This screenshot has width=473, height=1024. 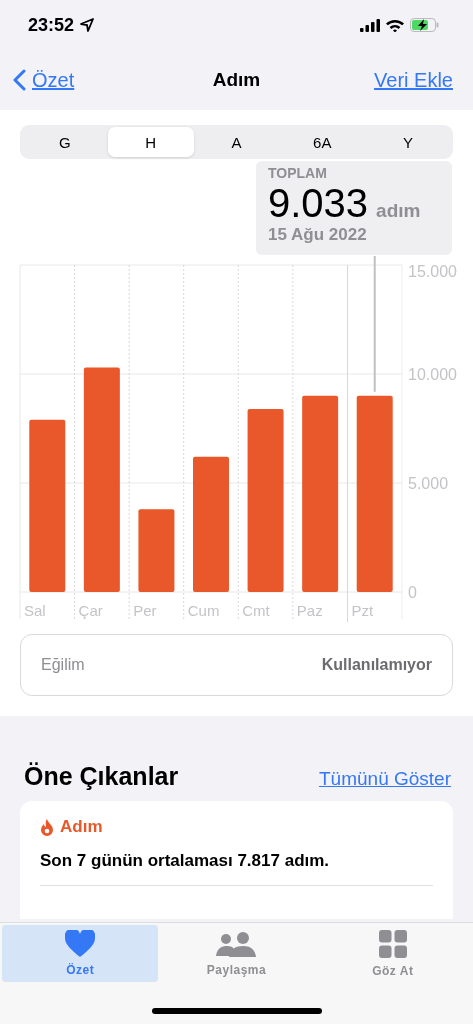 What do you see at coordinates (47, 827) in the screenshot?
I see `flame-icon` at bounding box center [47, 827].